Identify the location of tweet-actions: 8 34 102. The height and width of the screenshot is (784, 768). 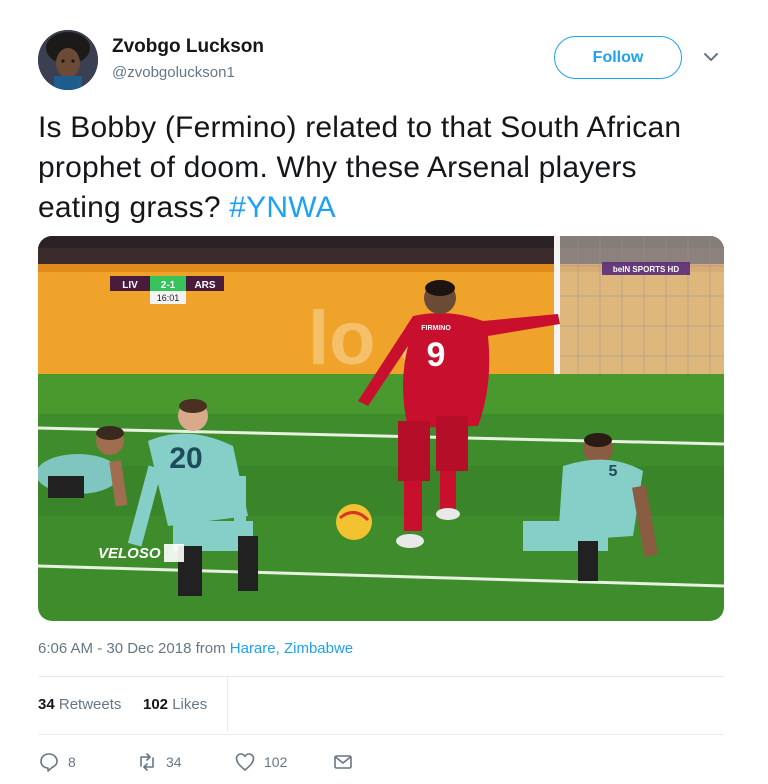
(381, 762).